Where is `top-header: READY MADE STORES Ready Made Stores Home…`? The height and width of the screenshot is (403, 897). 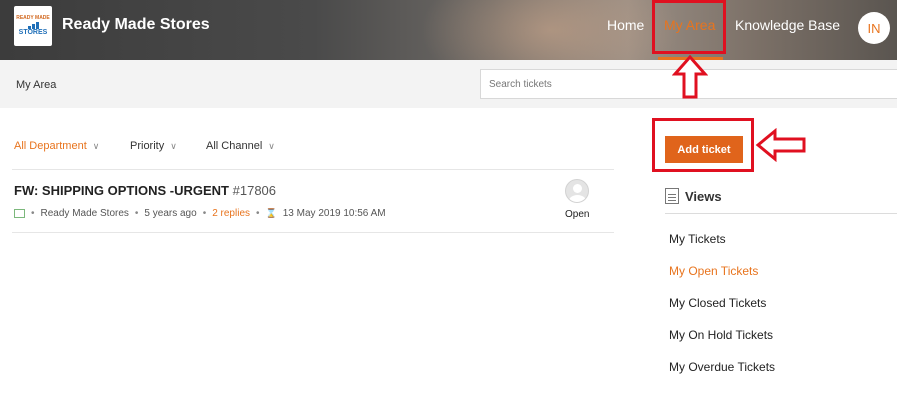
top-header: READY MADE STORES Ready Made Stores Home… is located at coordinates (448, 30).